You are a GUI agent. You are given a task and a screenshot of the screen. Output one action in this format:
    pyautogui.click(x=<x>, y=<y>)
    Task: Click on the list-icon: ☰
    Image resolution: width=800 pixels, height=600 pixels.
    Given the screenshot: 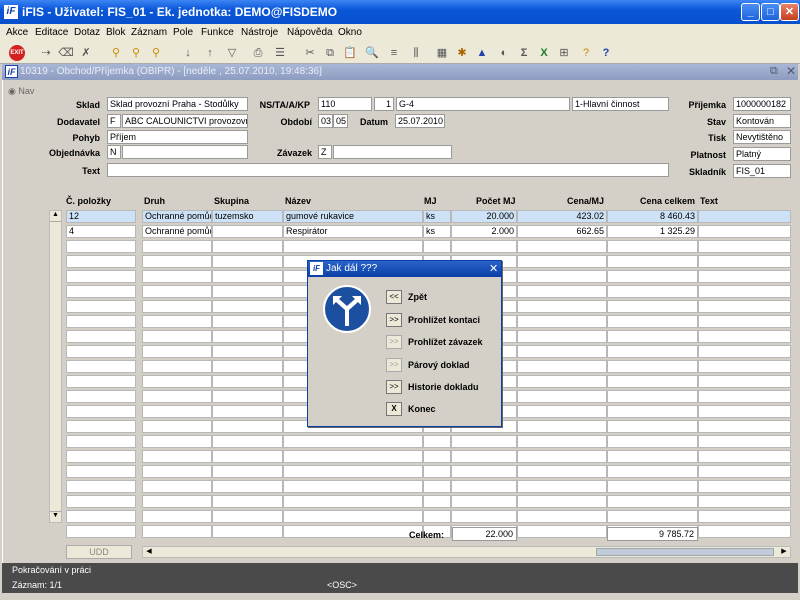 What is the action you would take?
    pyautogui.click(x=280, y=53)
    